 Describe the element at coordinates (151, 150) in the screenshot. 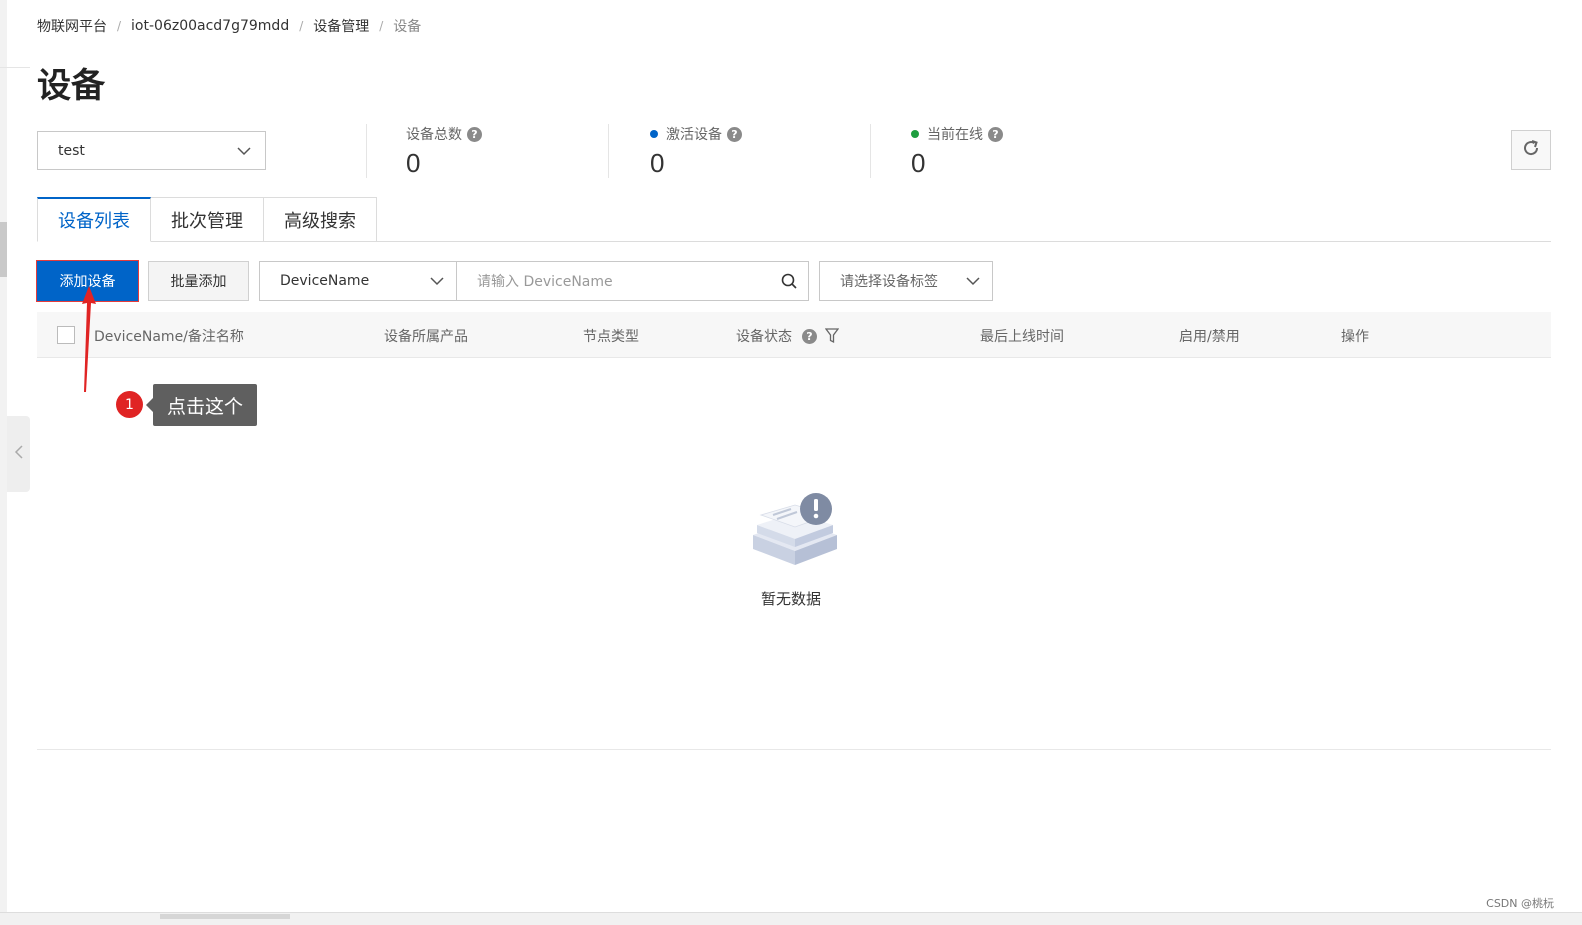

I see `product-select: test` at that location.